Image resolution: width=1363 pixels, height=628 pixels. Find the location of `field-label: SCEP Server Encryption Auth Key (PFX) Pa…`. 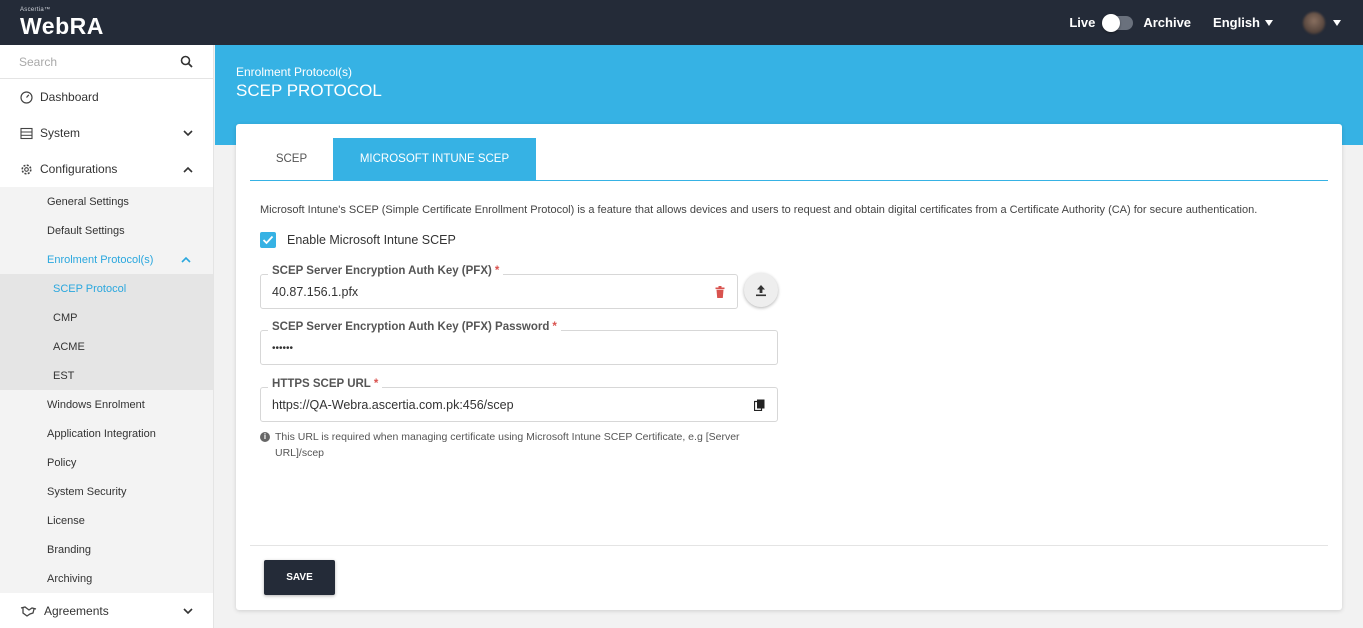

field-label: SCEP Server Encryption Auth Key (PFX) Pa… is located at coordinates (414, 327).